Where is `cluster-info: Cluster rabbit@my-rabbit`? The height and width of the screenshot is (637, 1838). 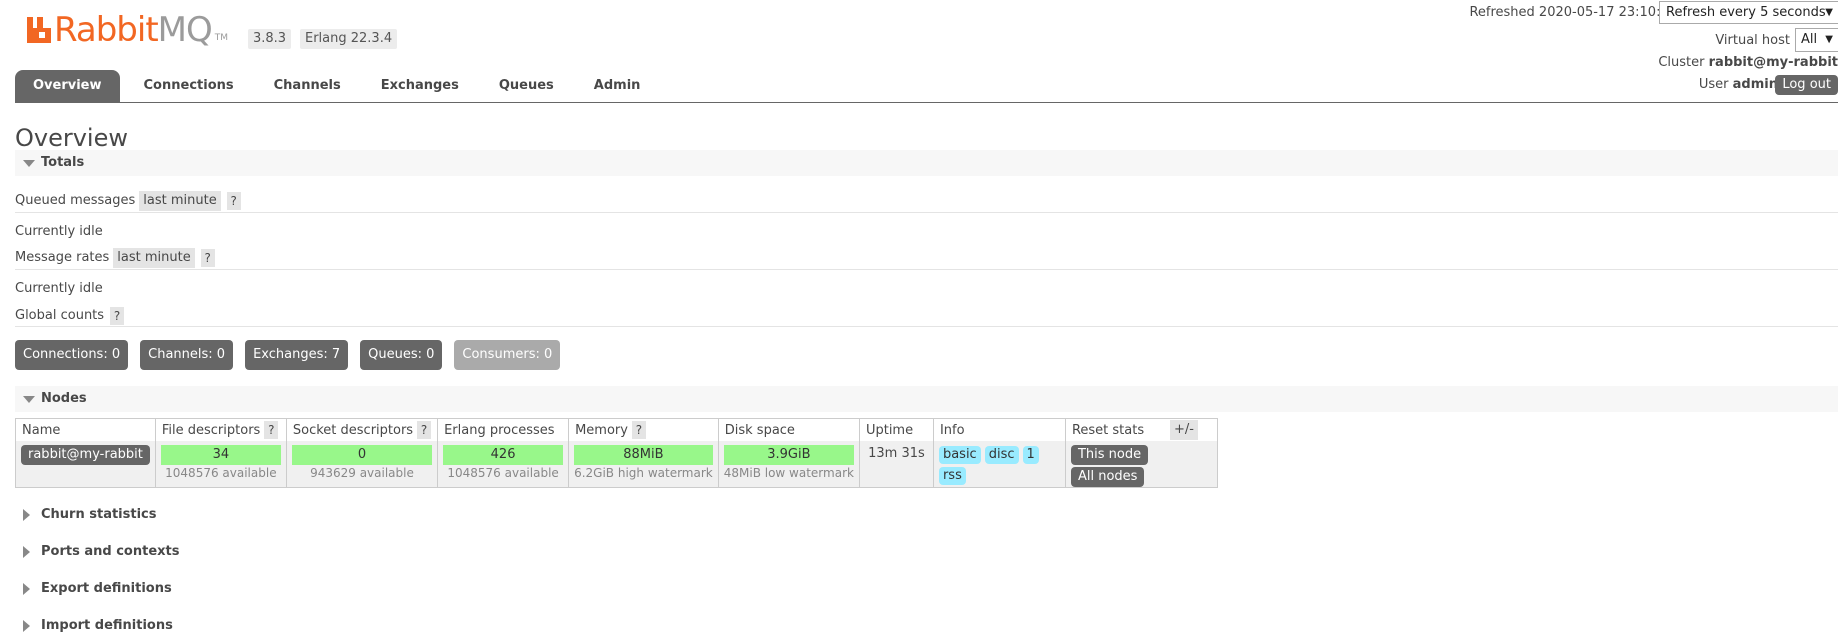 cluster-info: Cluster rabbit@my-rabbit is located at coordinates (1748, 63).